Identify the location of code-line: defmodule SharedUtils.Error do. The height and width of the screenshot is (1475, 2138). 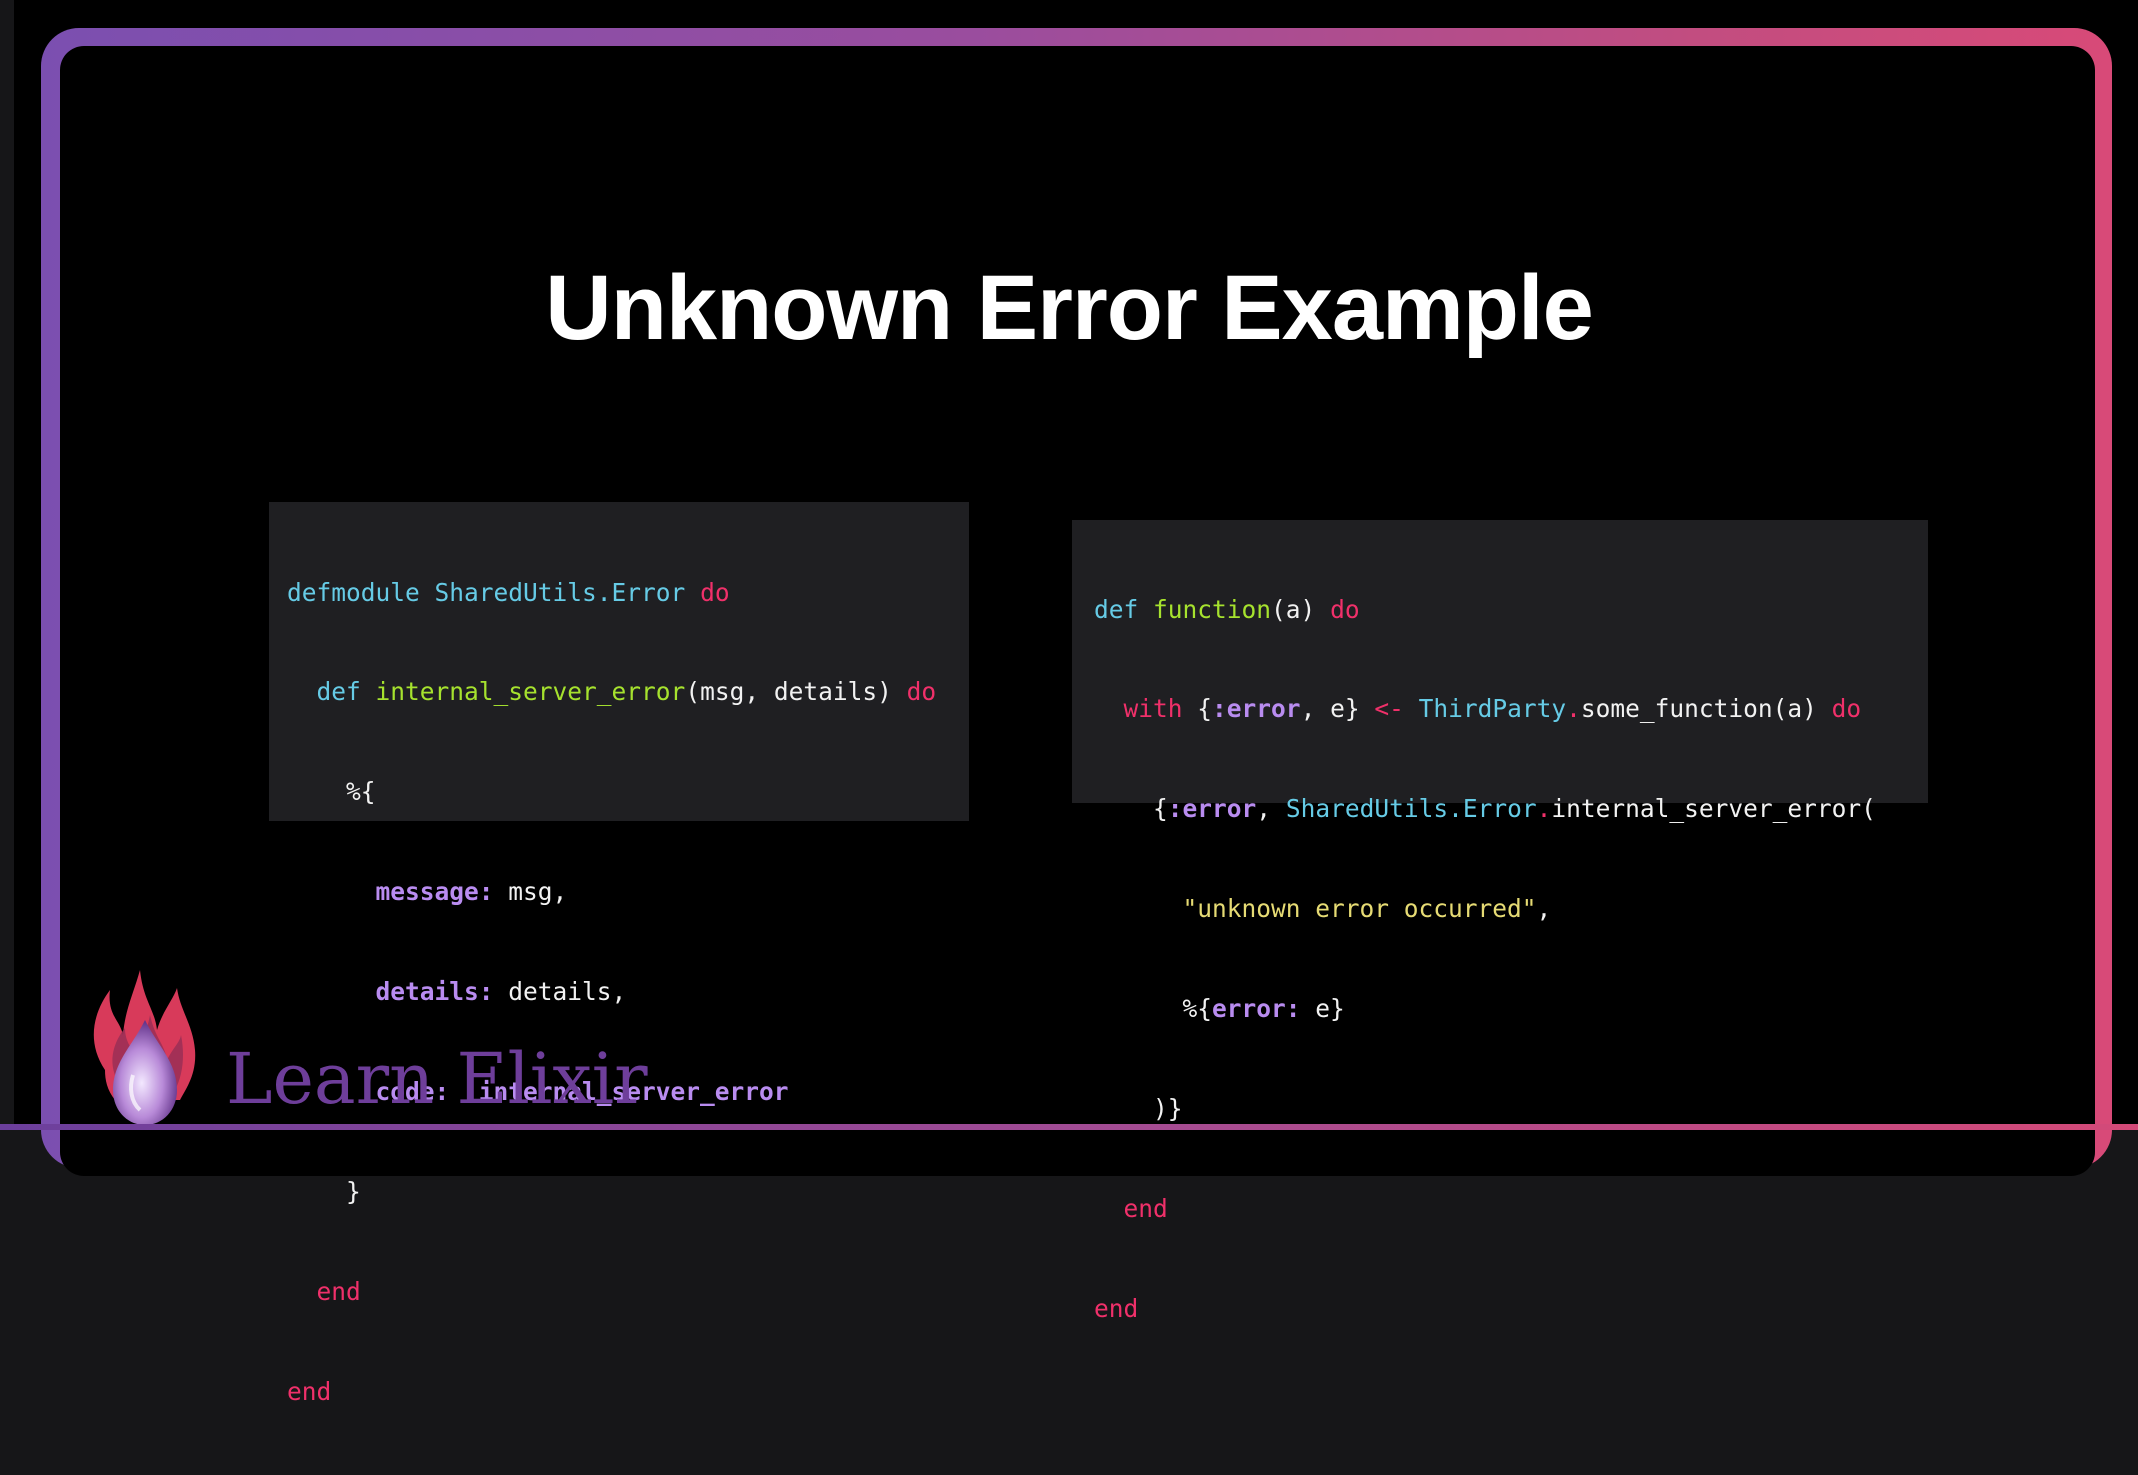
(611, 592).